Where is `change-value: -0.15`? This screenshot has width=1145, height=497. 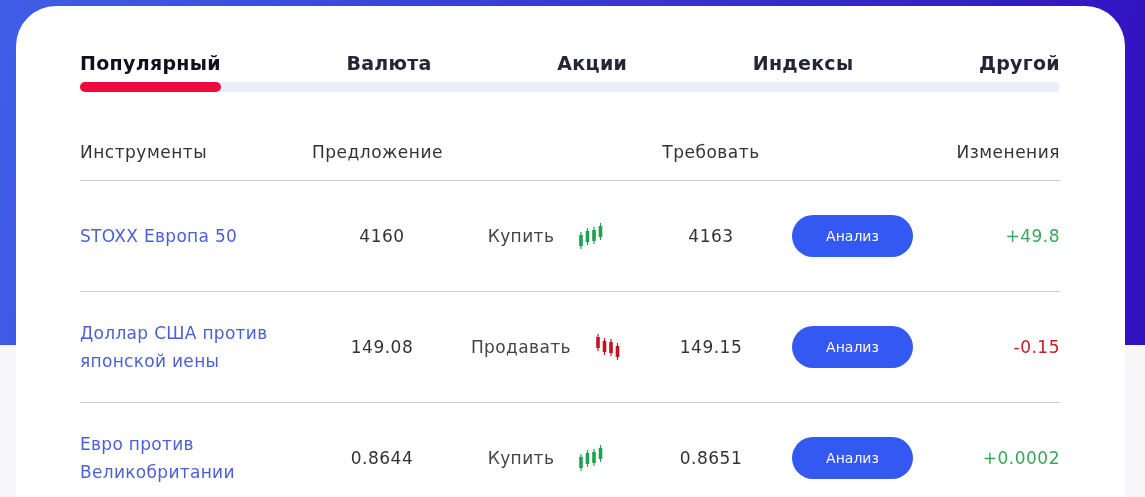 change-value: -0.15 is located at coordinates (1036, 347).